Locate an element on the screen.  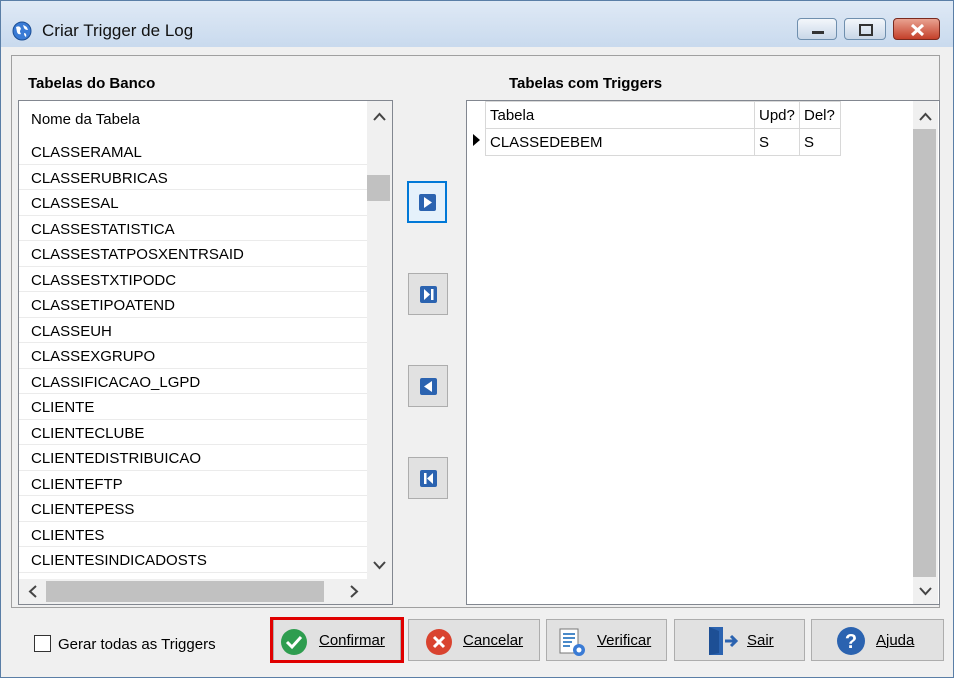
list-item: CLASSERAMAL is located at coordinates (193, 152).